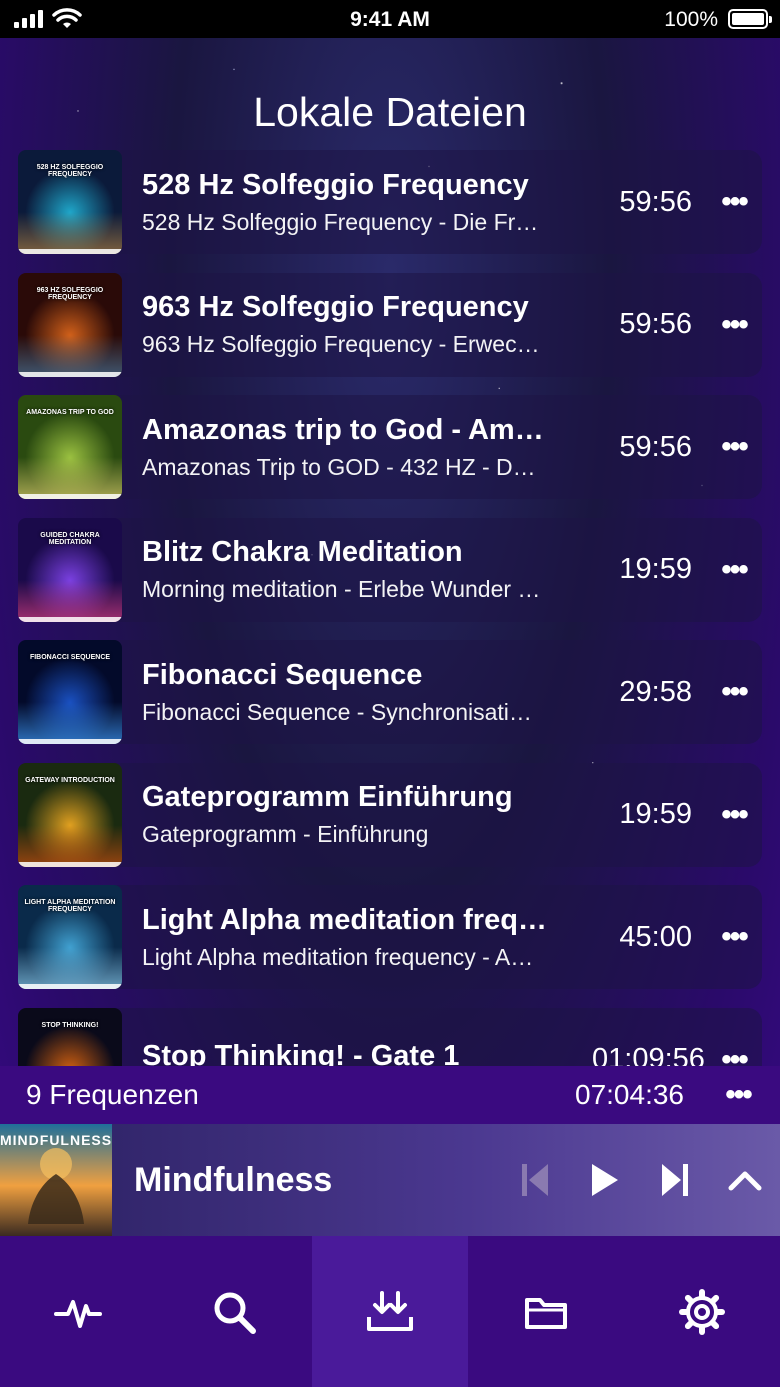 The height and width of the screenshot is (1387, 780). What do you see at coordinates (327, 797) in the screenshot?
I see `track-title: Gateprogramm Einführung` at bounding box center [327, 797].